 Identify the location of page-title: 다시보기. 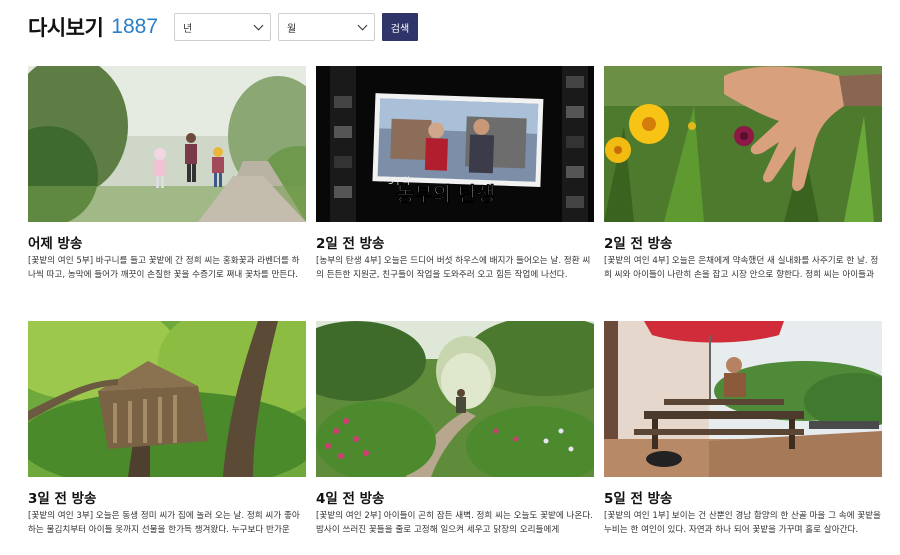
(66, 28).